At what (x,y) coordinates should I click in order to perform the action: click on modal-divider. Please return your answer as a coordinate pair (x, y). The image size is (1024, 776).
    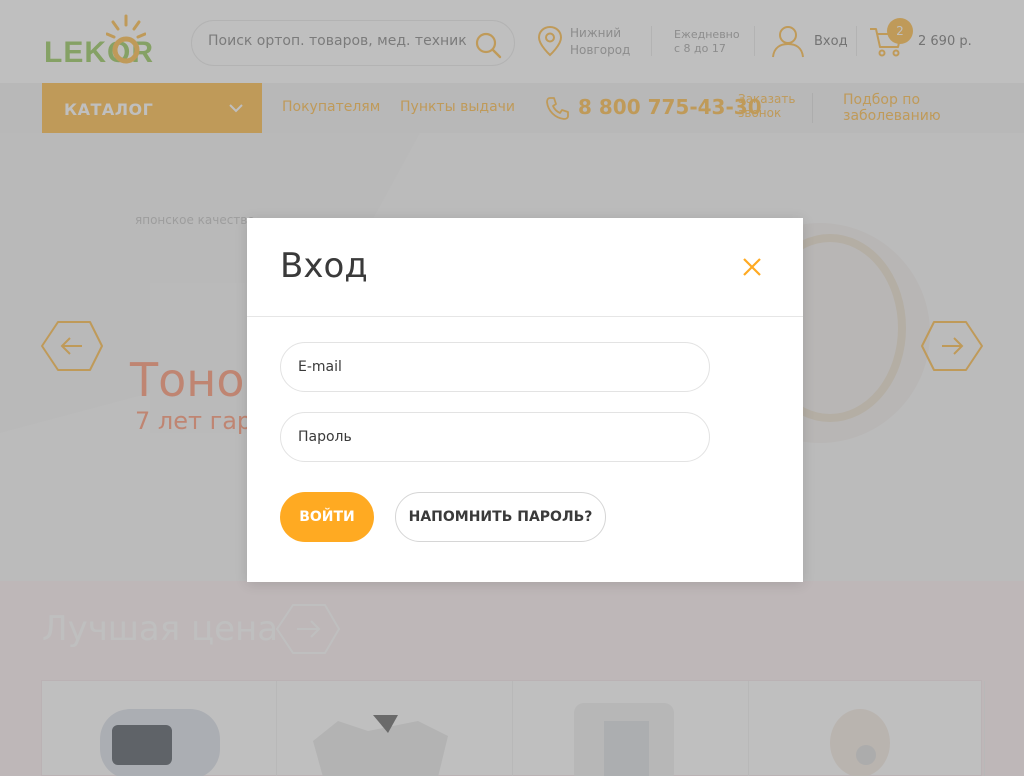
    Looking at the image, I should click on (525, 316).